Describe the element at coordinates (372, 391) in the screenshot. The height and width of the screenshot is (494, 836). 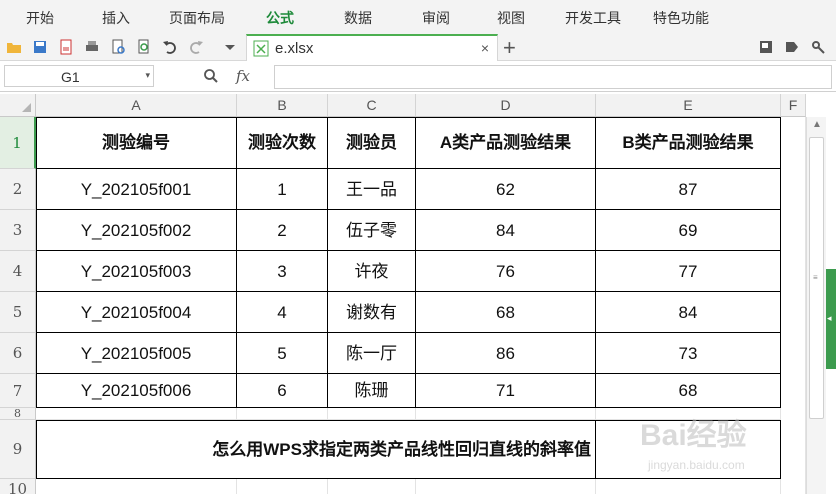
I see `table-cell: 陈珊` at that location.